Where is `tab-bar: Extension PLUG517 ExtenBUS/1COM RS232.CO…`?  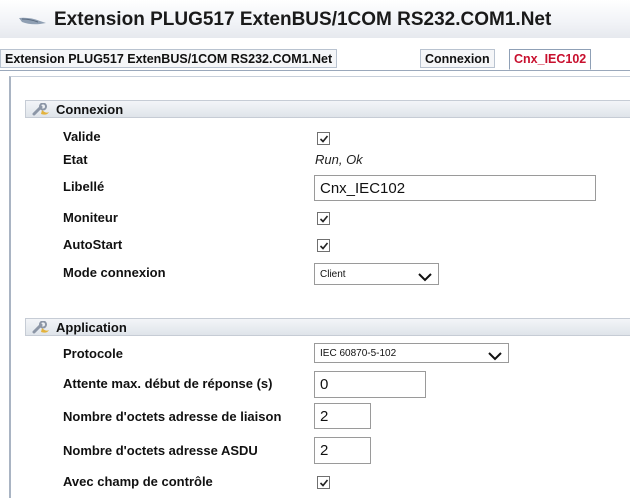 tab-bar: Extension PLUG517 ExtenBUS/1COM RS232.CO… is located at coordinates (315, 59).